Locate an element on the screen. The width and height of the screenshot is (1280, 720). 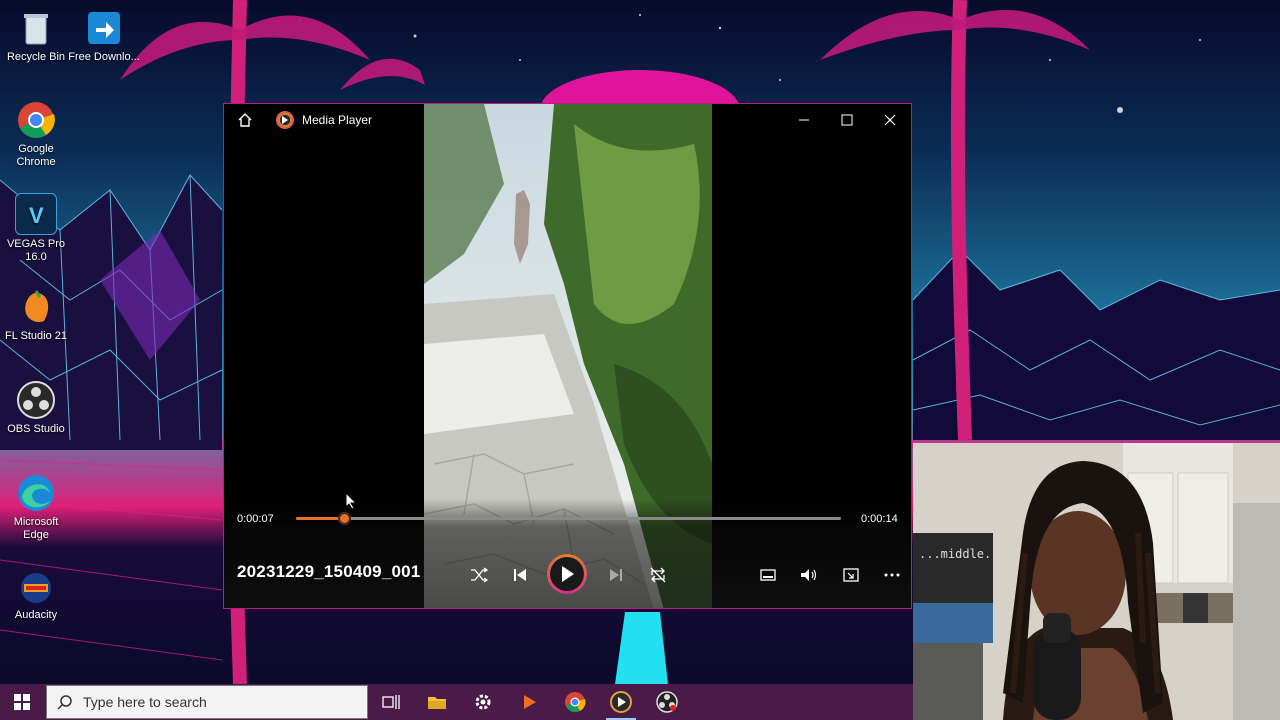
taskbar-settings is located at coordinates (483, 702).